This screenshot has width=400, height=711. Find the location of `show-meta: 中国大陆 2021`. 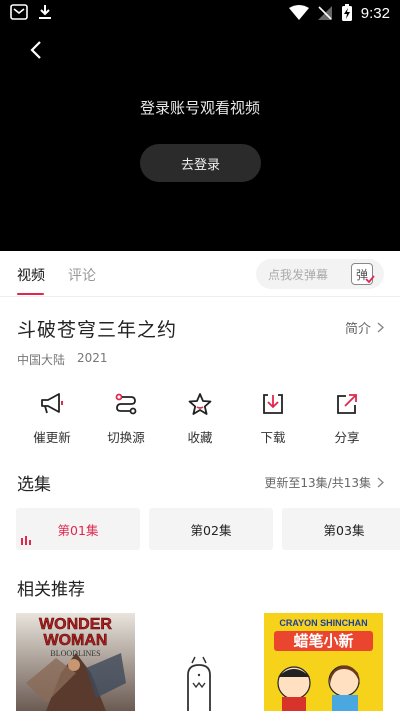

show-meta: 中国大陆 2021 is located at coordinates (62, 359).